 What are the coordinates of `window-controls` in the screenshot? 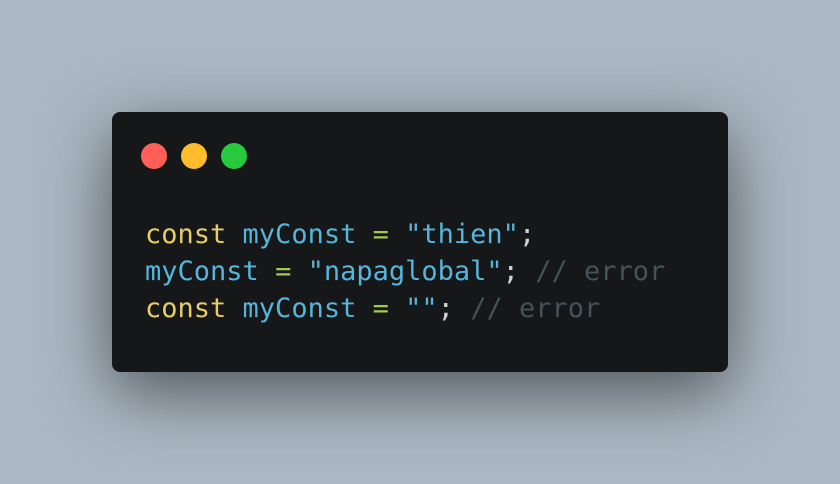 It's located at (194, 156).